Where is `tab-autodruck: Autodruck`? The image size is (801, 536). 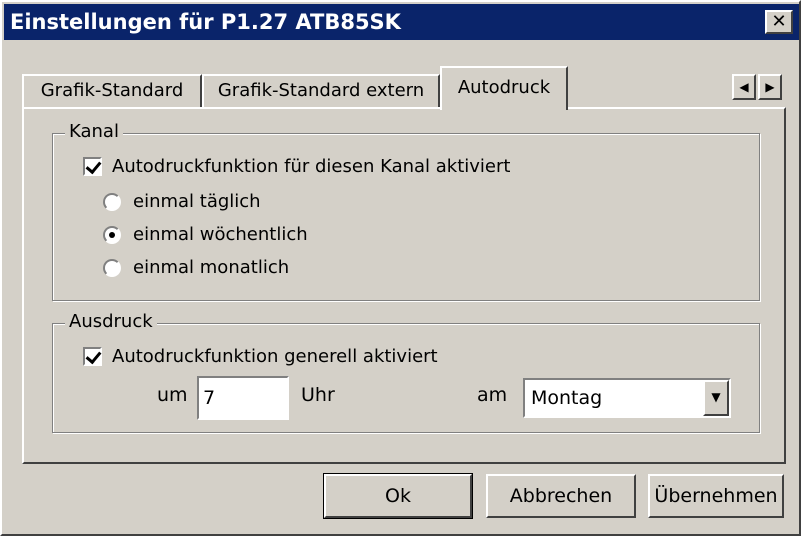 tab-autodruck: Autodruck is located at coordinates (504, 88).